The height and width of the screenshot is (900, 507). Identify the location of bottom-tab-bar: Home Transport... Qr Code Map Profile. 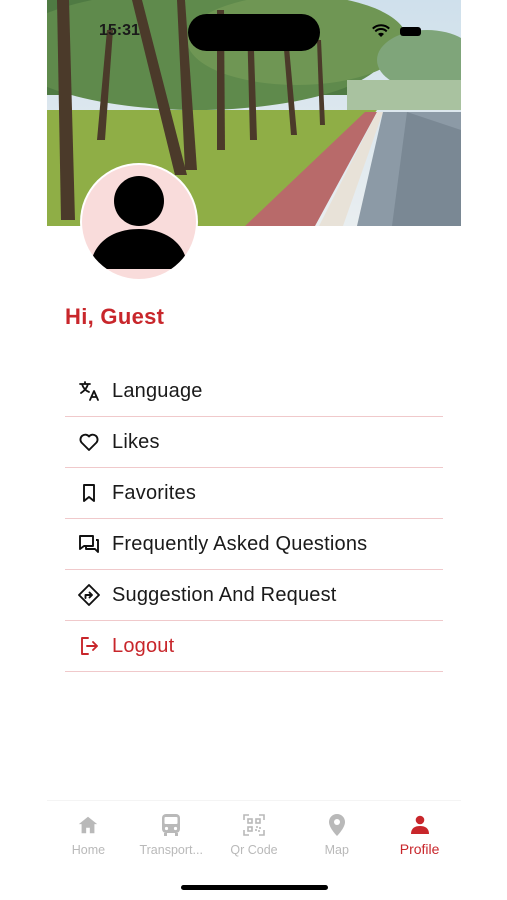
(254, 831).